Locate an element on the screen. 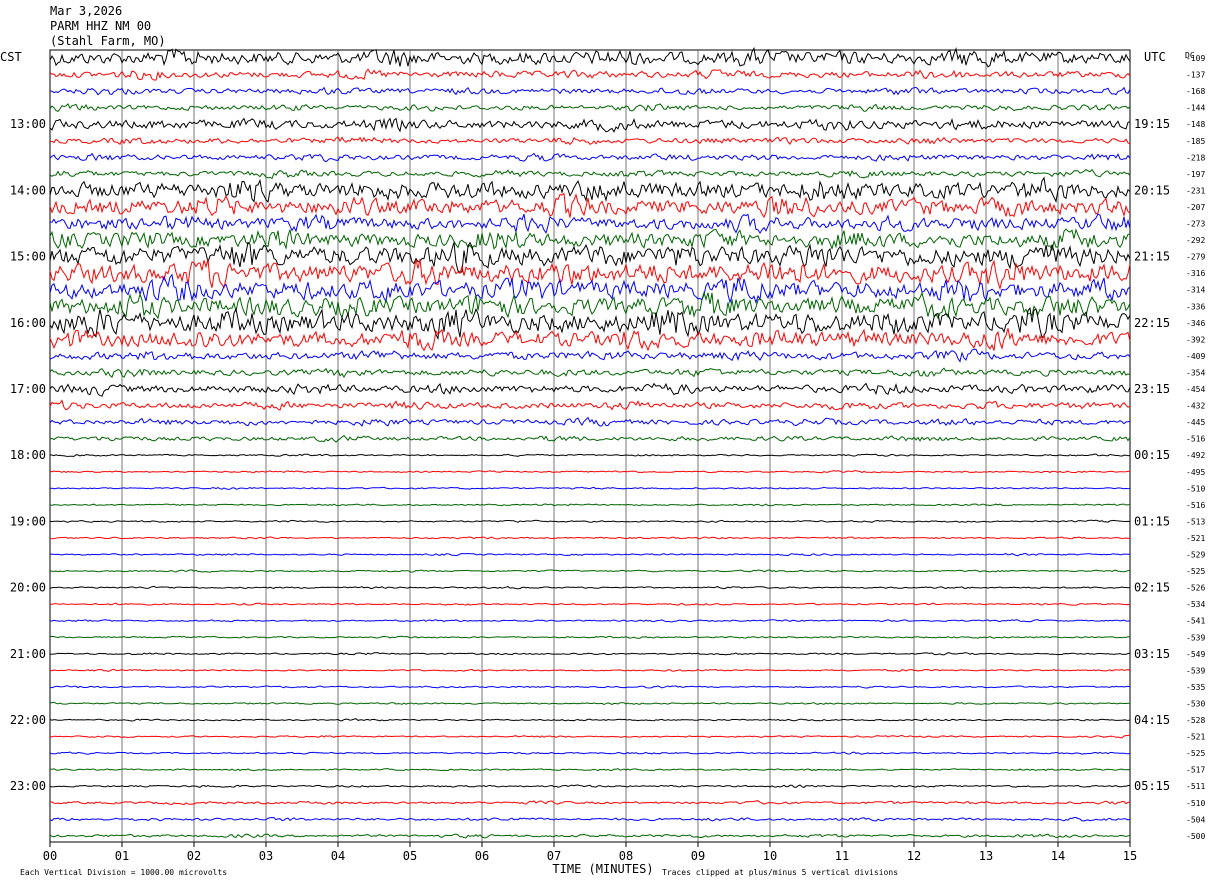 The height and width of the screenshot is (886, 1210). dc-offset-label: -392 is located at coordinates (1195, 339).